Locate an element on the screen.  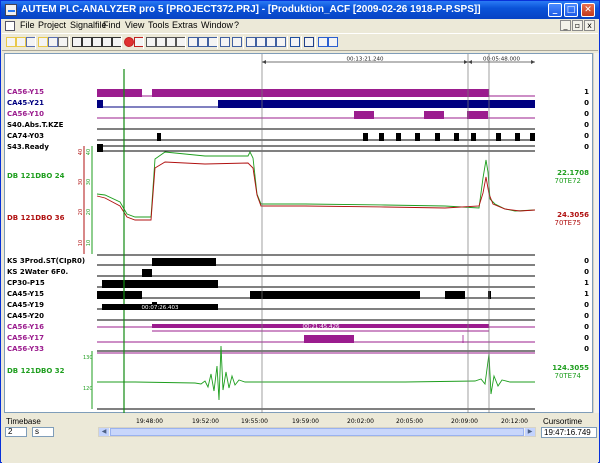
time-tick-label: 20:12:00 is located at coordinates (514, 421).